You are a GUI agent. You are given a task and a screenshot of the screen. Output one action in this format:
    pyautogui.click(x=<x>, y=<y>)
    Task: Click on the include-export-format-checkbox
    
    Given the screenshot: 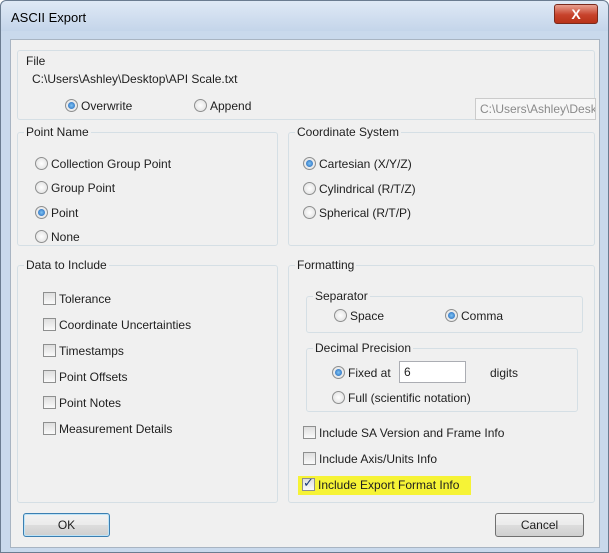 What is the action you would take?
    pyautogui.click(x=308, y=483)
    